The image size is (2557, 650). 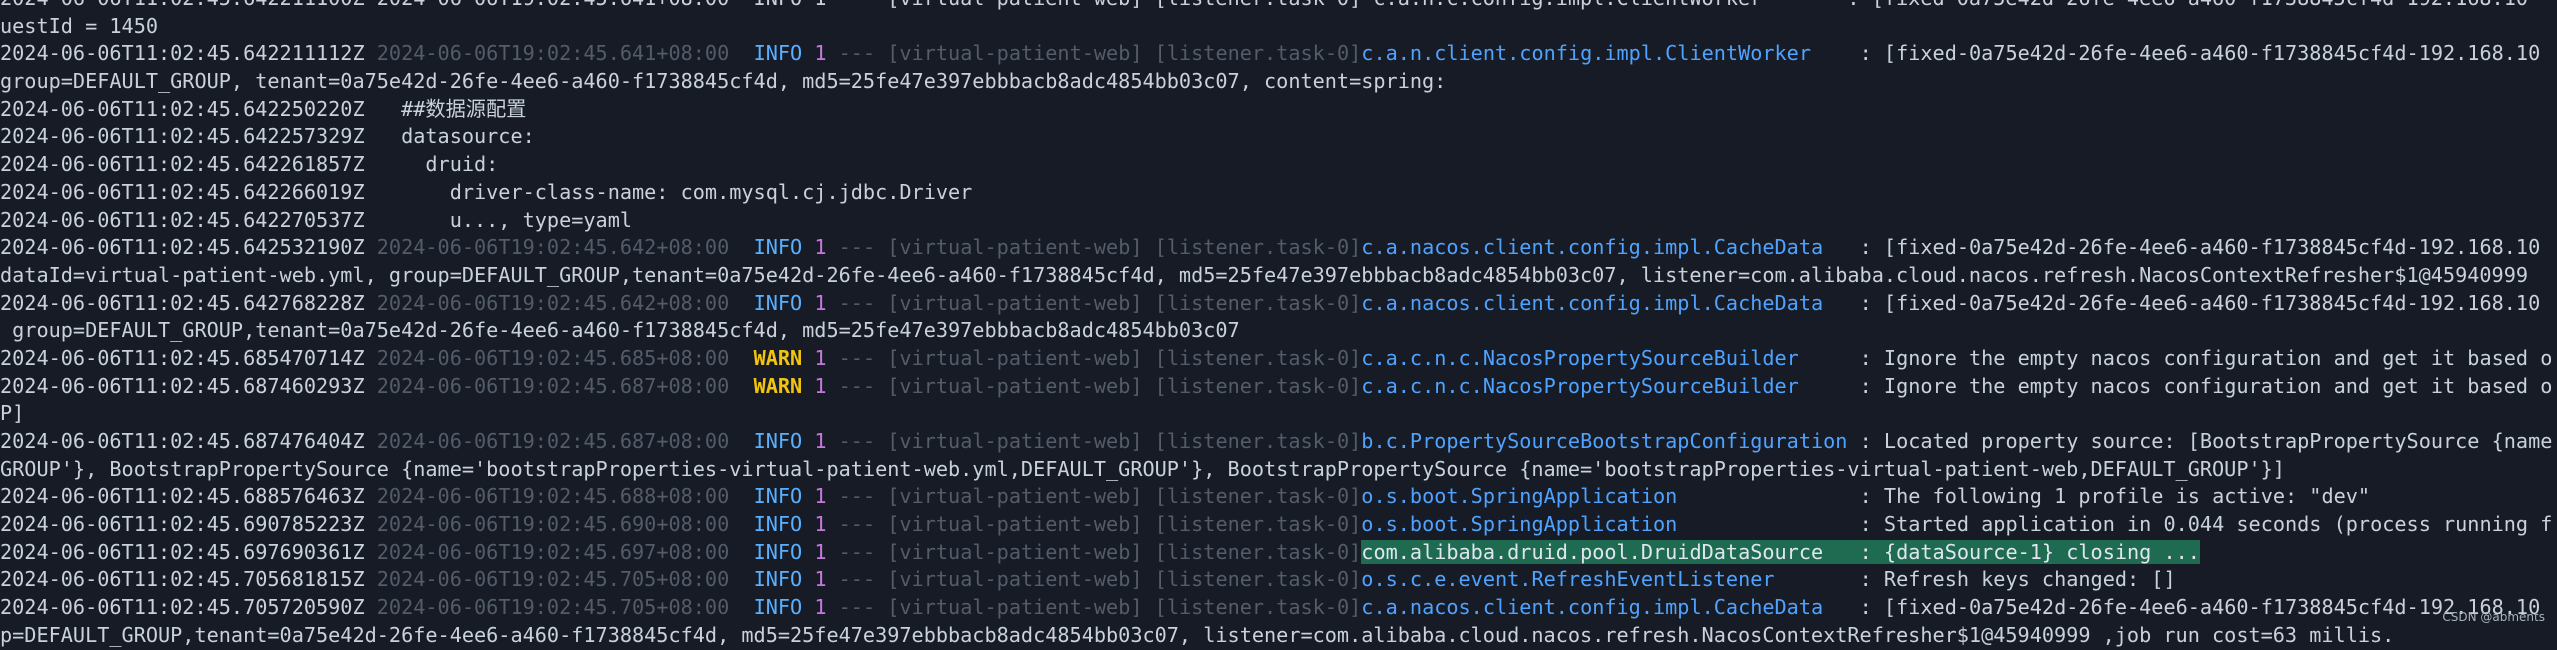 I want to click on container-timestamp: 2024-06-06T11:02:45.687460293Z, so click(x=182, y=385).